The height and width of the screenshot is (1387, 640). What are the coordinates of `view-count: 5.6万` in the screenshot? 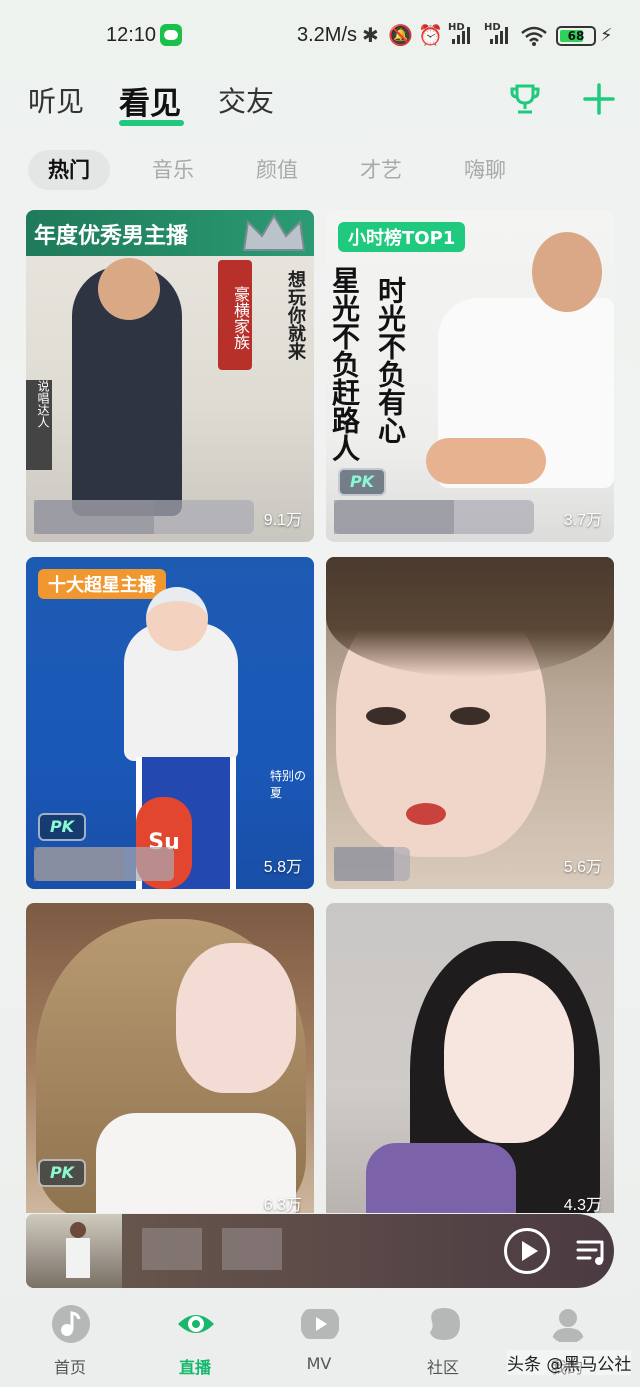 It's located at (582, 867).